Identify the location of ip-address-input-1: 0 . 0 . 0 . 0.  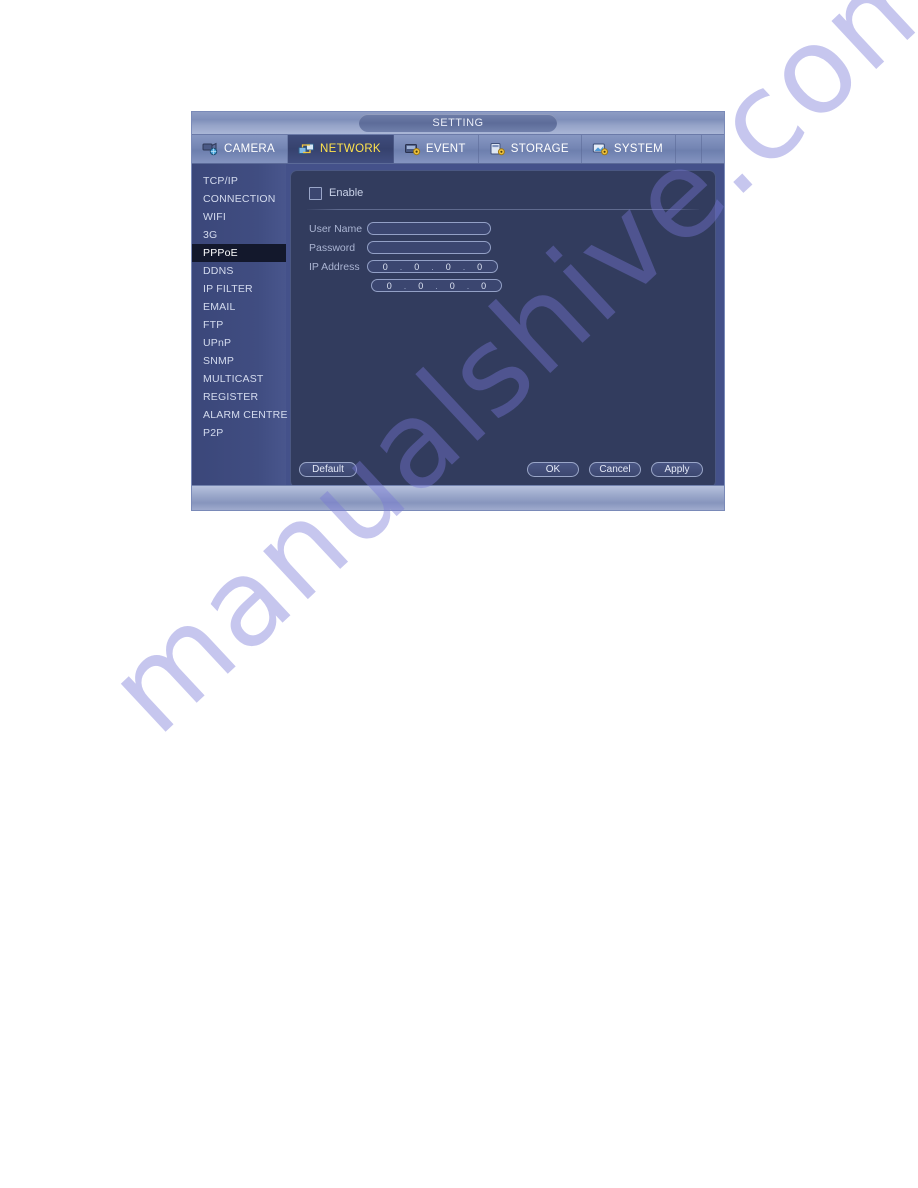
(432, 266).